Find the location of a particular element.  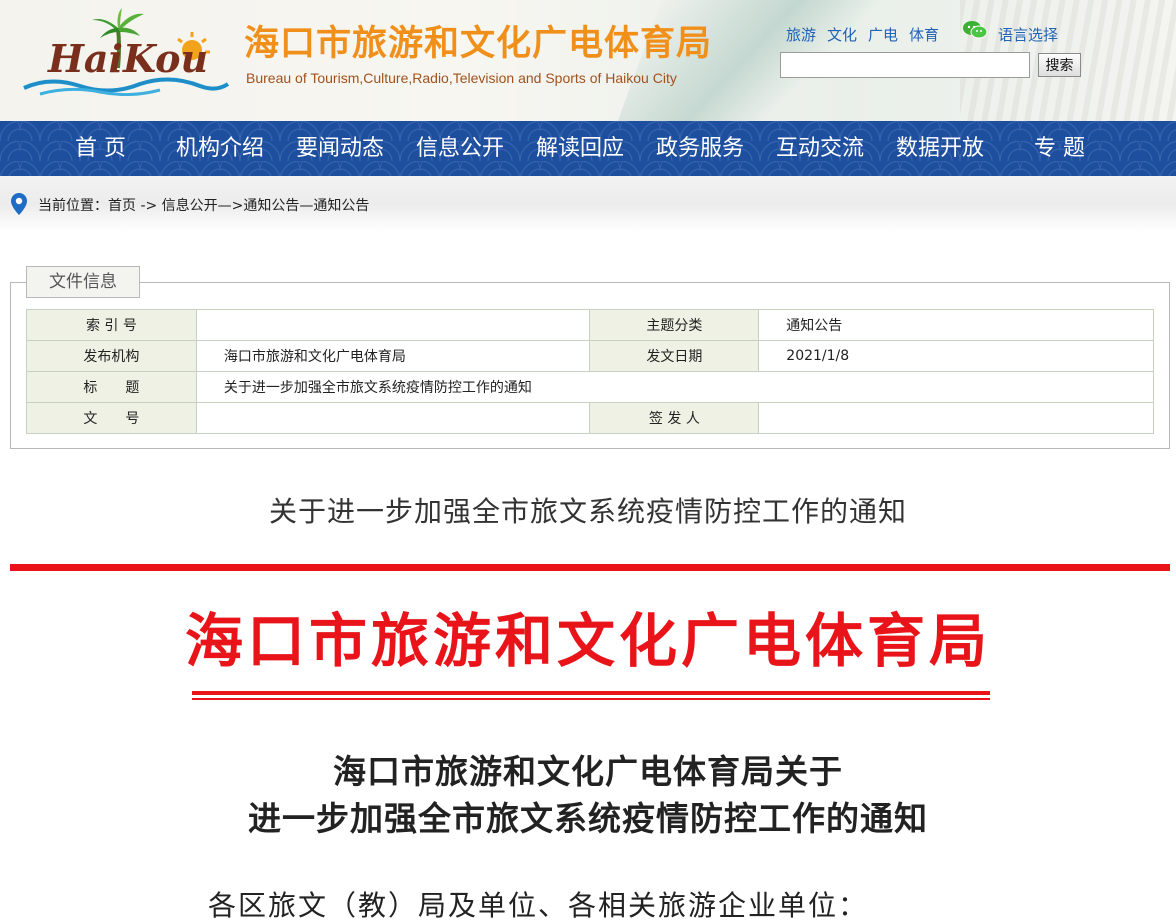

top-link-broadcast: 广电 is located at coordinates (883, 35).